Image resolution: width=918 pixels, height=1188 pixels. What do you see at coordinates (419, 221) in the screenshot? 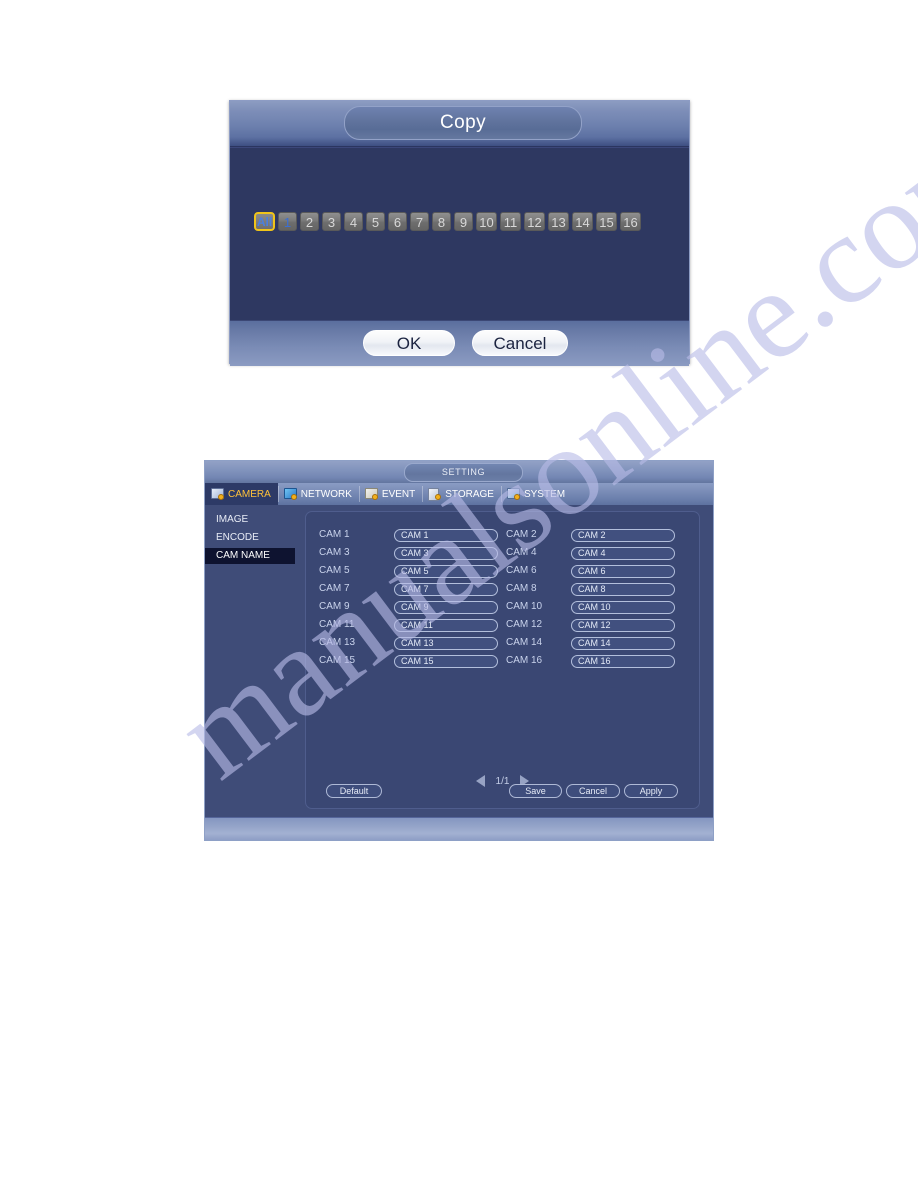
I see `channel-button-7: 7` at bounding box center [419, 221].